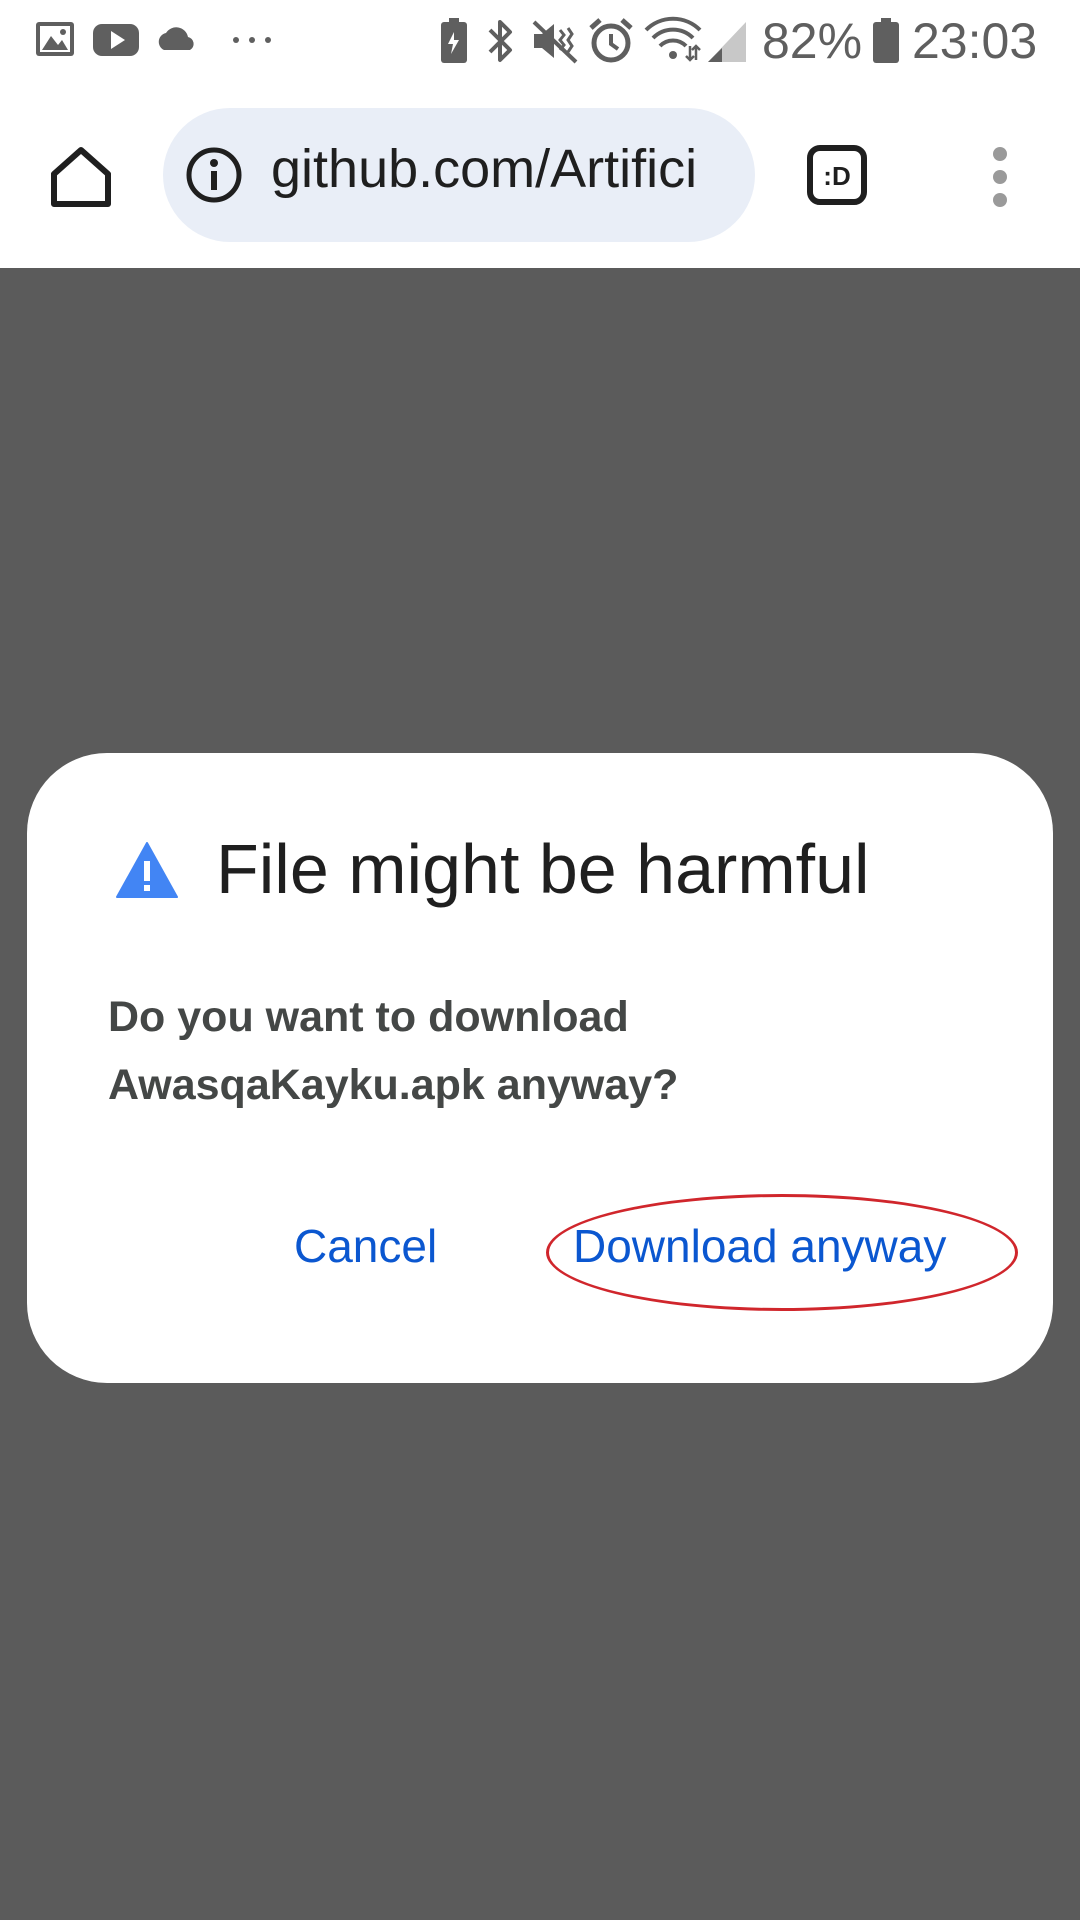 The width and height of the screenshot is (1080, 1920). I want to click on warning-icon, so click(147, 870).